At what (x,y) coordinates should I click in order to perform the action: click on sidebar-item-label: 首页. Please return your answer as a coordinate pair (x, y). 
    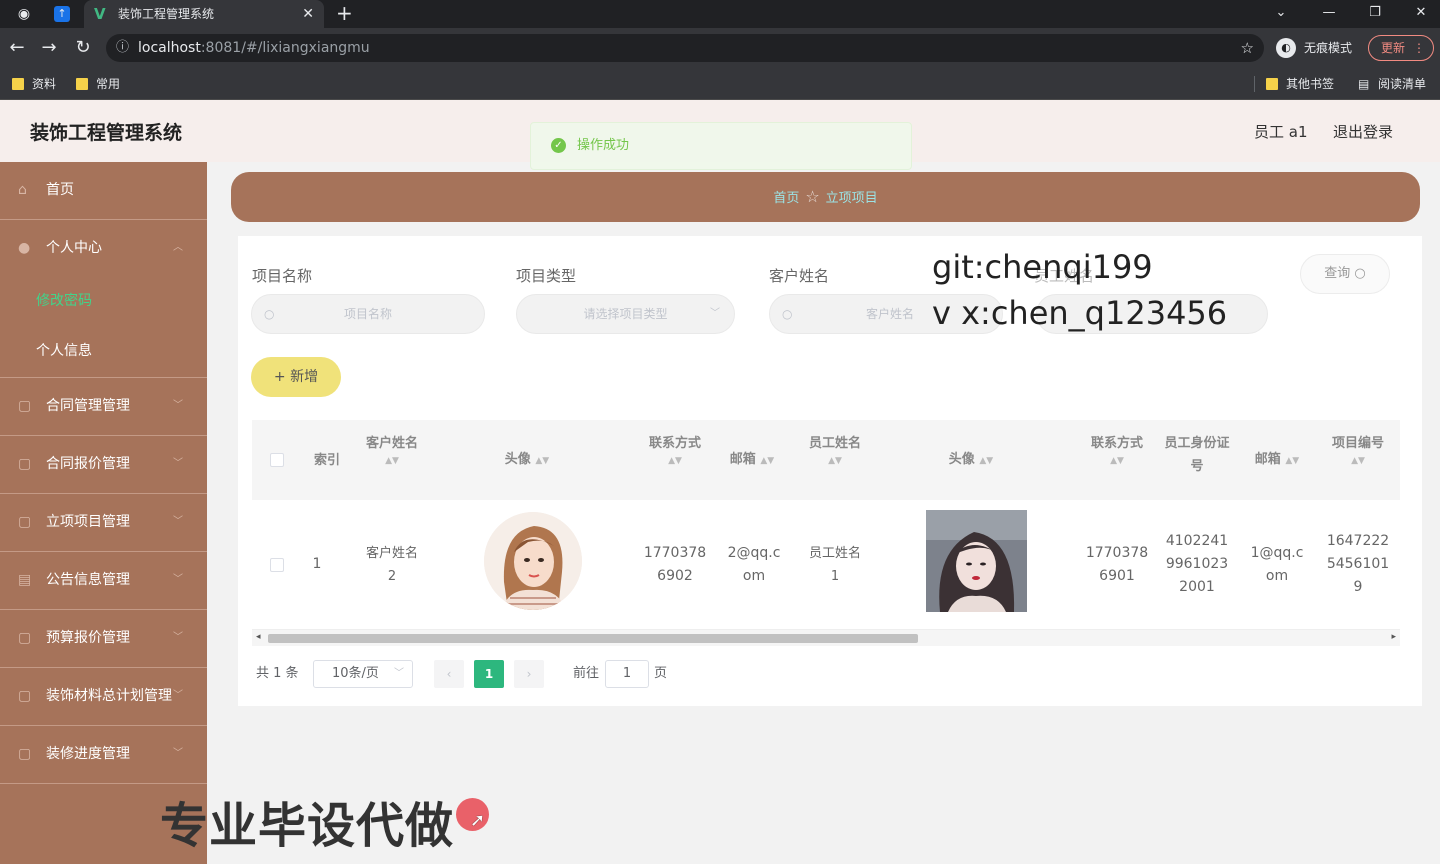
    Looking at the image, I should click on (60, 190).